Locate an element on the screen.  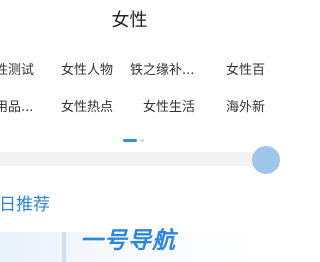
category-item: 女性热点 is located at coordinates (87, 108).